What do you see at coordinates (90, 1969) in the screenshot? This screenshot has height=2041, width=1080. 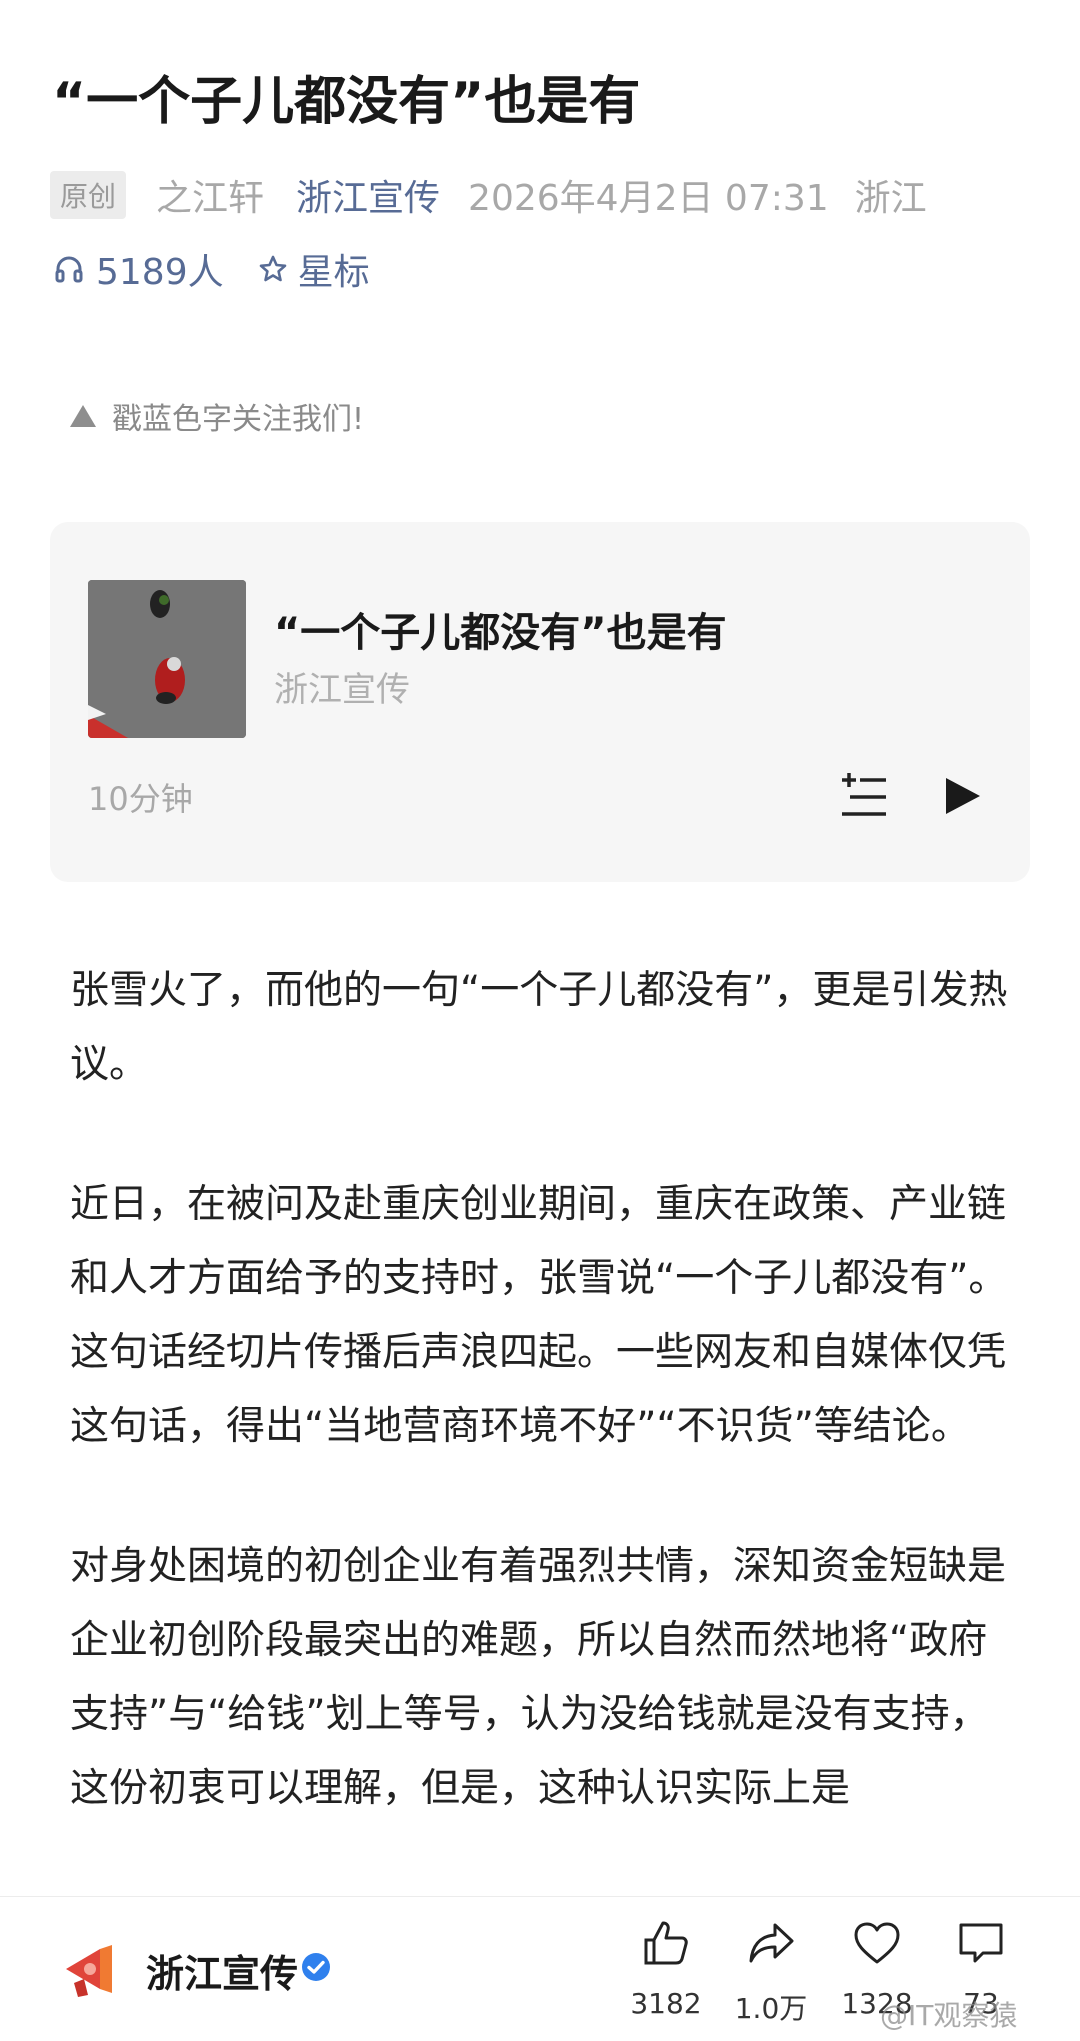 I see `account-logo` at bounding box center [90, 1969].